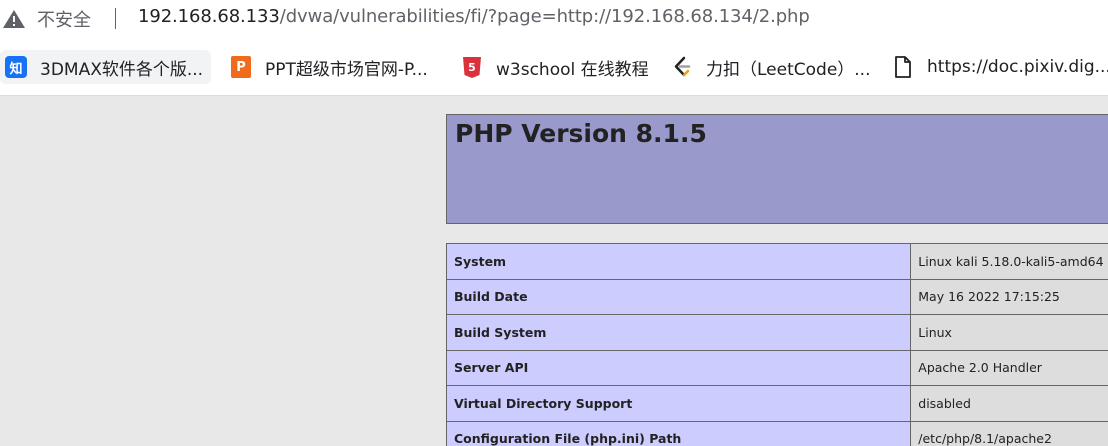 The height and width of the screenshot is (446, 1108). I want to click on row-key: Configuration File (php.ini) Path, so click(678, 433).